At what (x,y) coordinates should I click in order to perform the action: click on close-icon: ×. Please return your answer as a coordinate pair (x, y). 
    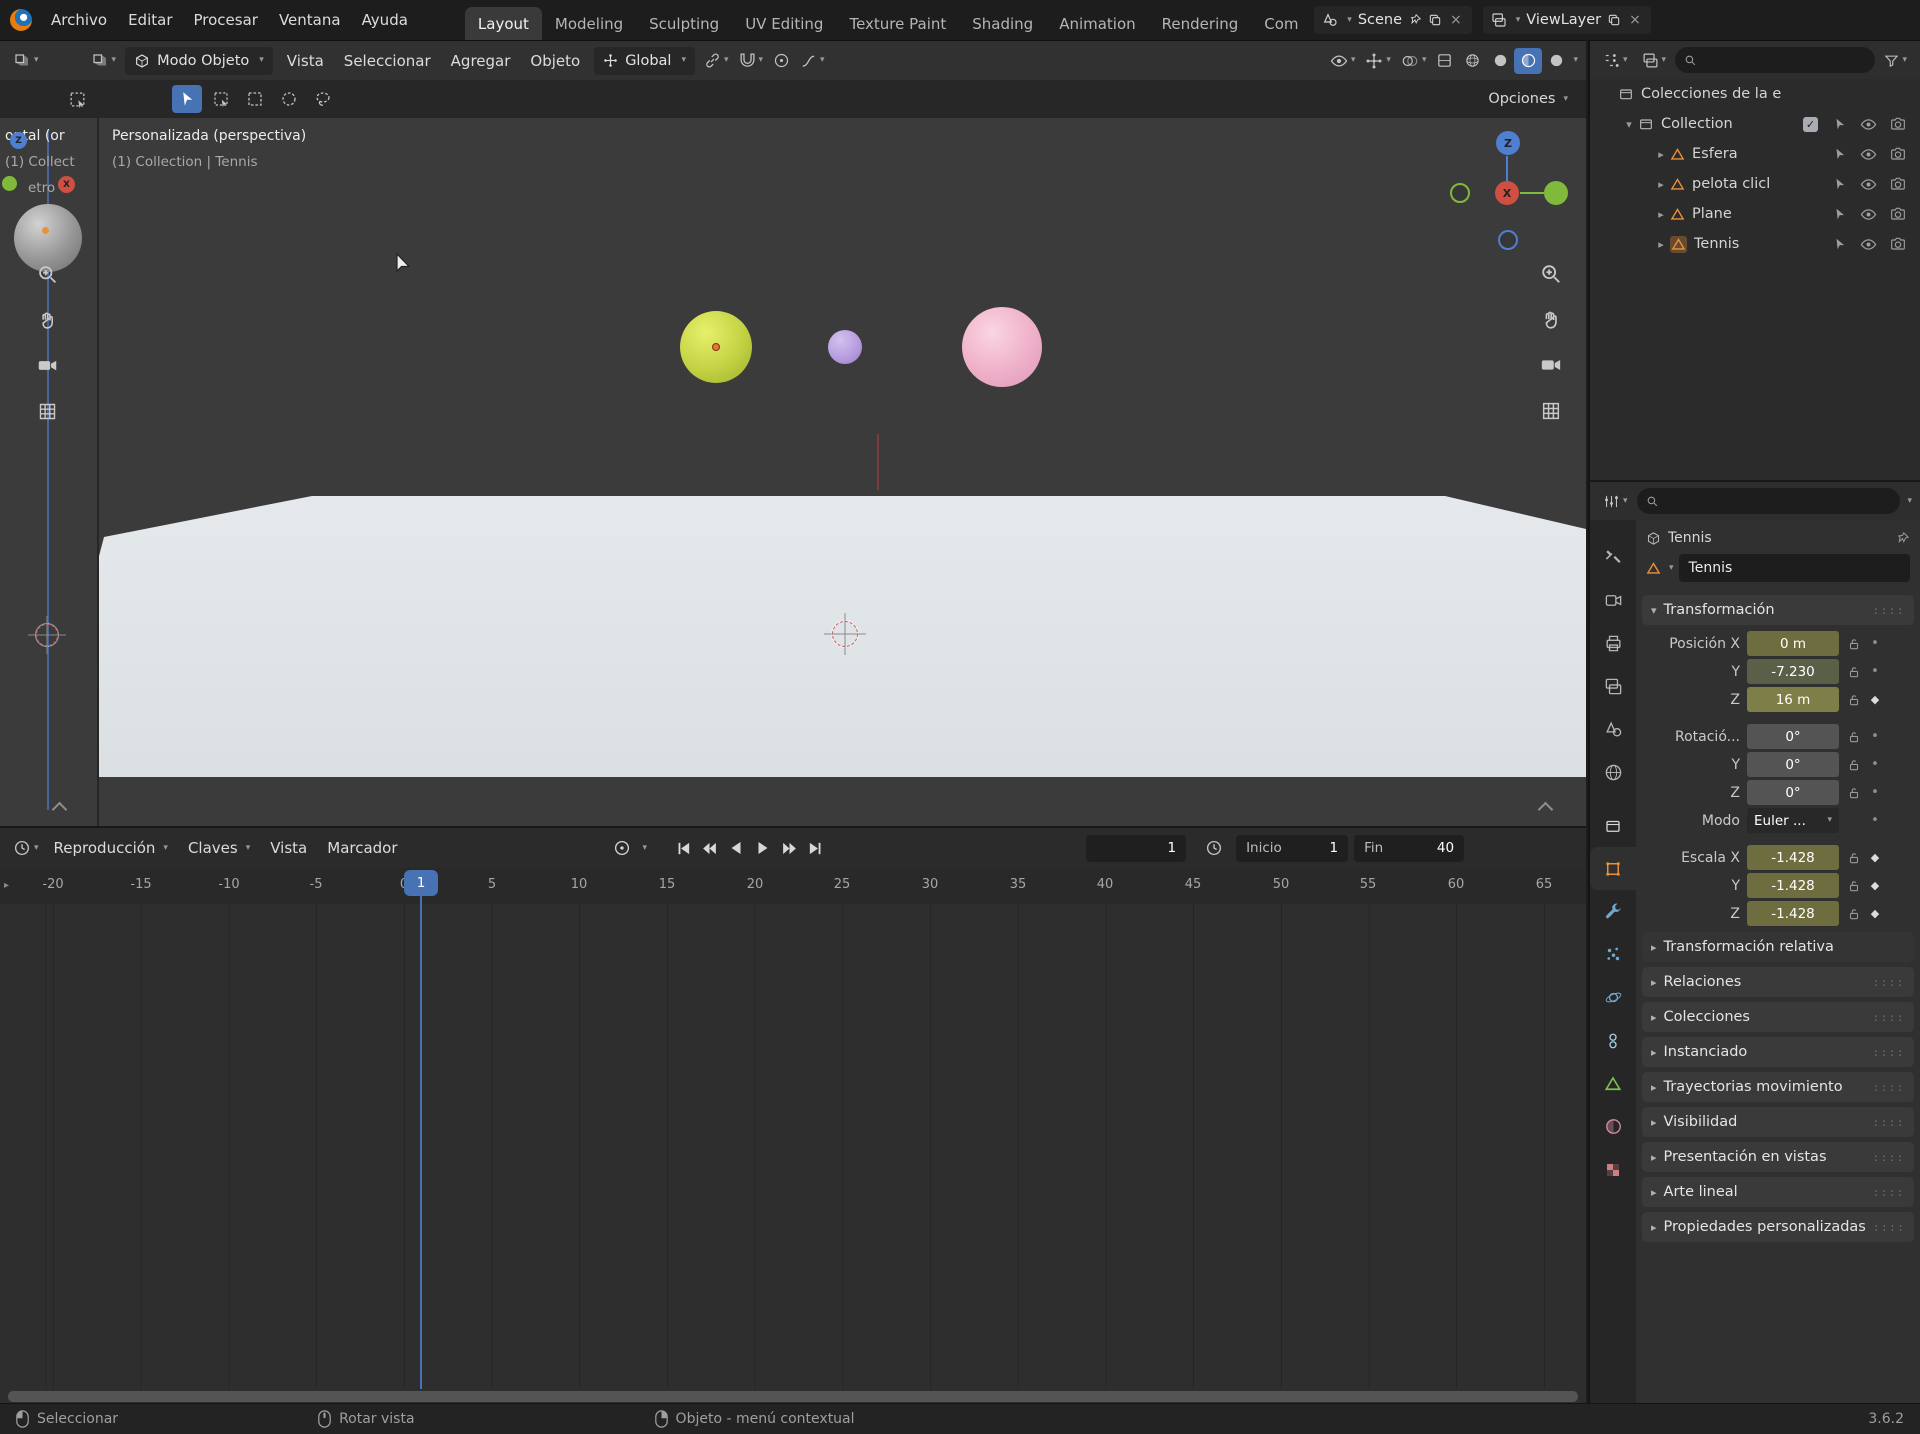
    Looking at the image, I should click on (1635, 20).